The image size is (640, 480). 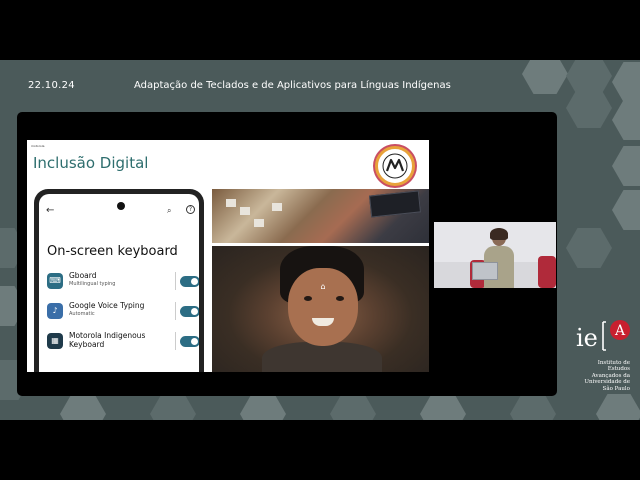 What do you see at coordinates (82, 314) in the screenshot?
I see `keyboard-subtitle: Automatic` at bounding box center [82, 314].